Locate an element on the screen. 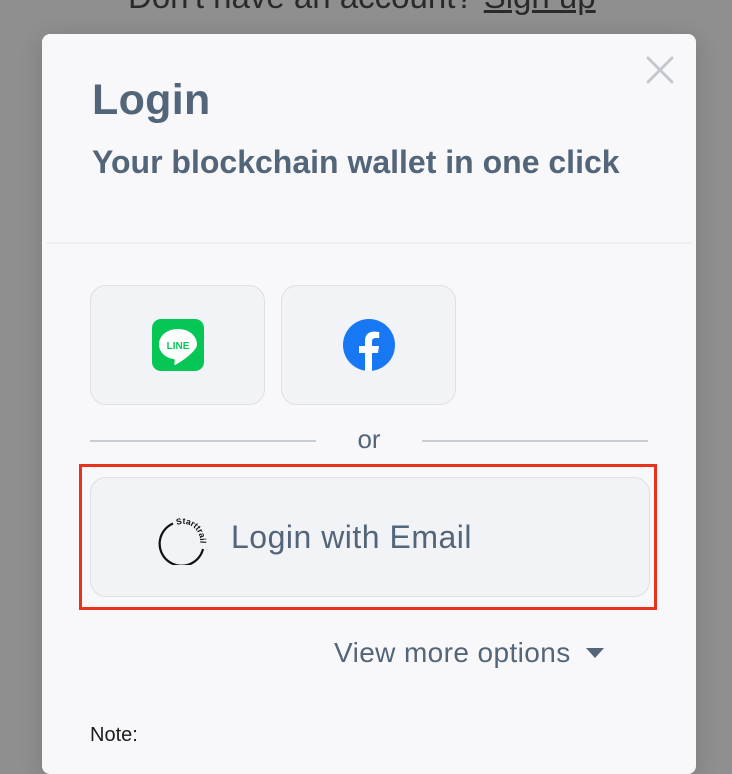 Image resolution: width=732 pixels, height=774 pixels. svg-text: Starttrail is located at coordinates (191, 530).